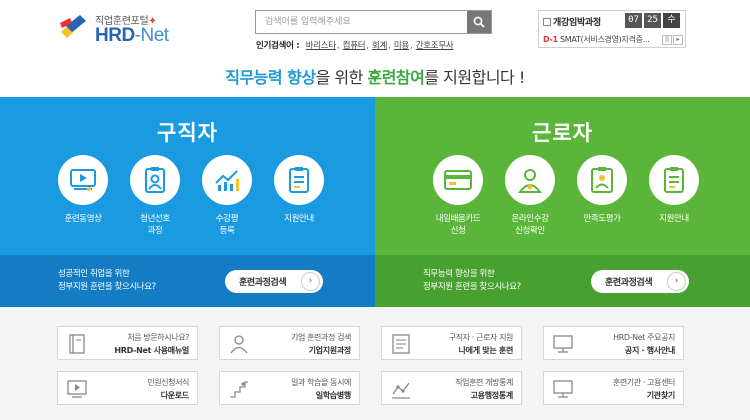 The image size is (750, 420). I want to click on jobseeker-description: 성공적인 취업을 위한 정부지원 훈련을 찾으시나요?, so click(107, 280).